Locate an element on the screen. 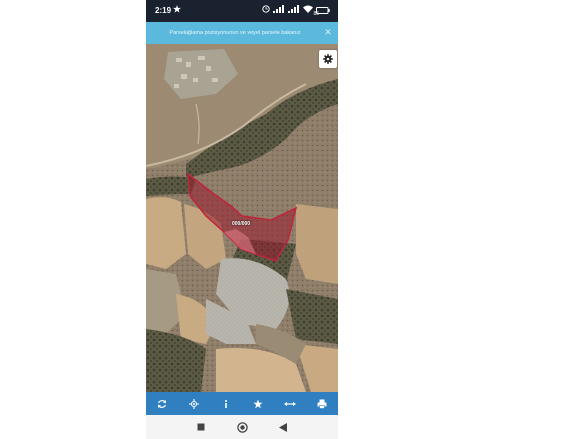 Image resolution: width=585 pixels, height=439 pixels. print-icon is located at coordinates (322, 404).